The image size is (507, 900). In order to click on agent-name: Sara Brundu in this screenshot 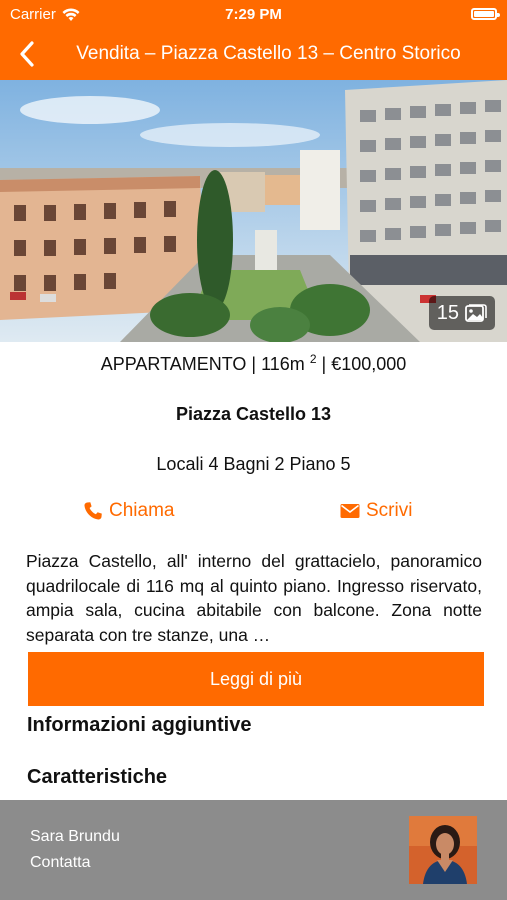, I will do `click(75, 836)`.